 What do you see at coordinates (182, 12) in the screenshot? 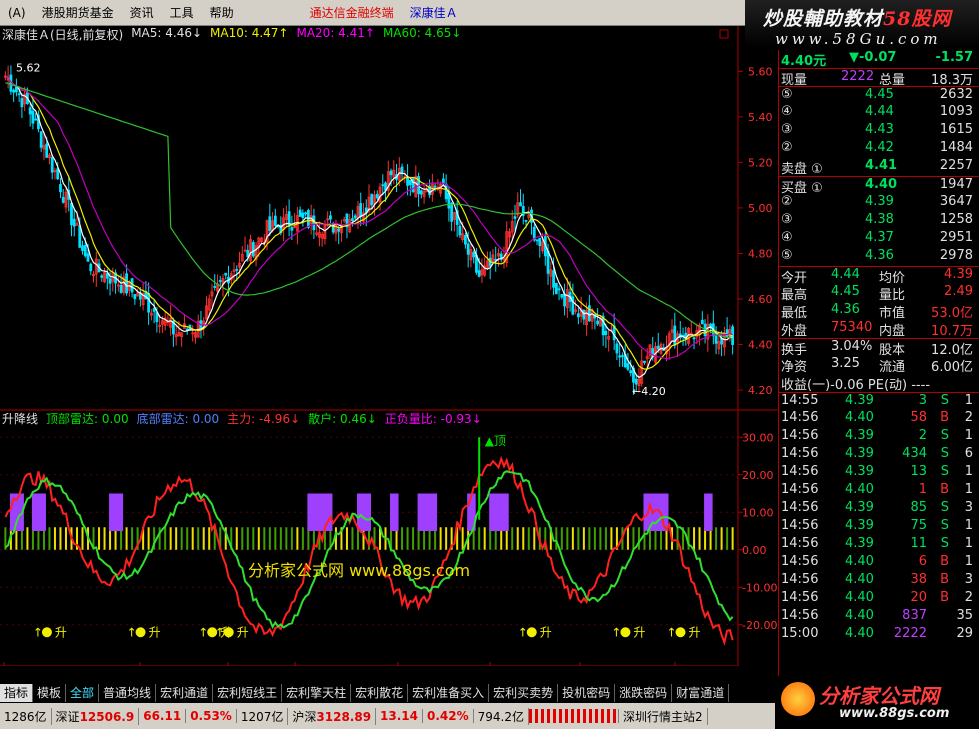
I see `menu-item-tools: 工具` at bounding box center [182, 12].